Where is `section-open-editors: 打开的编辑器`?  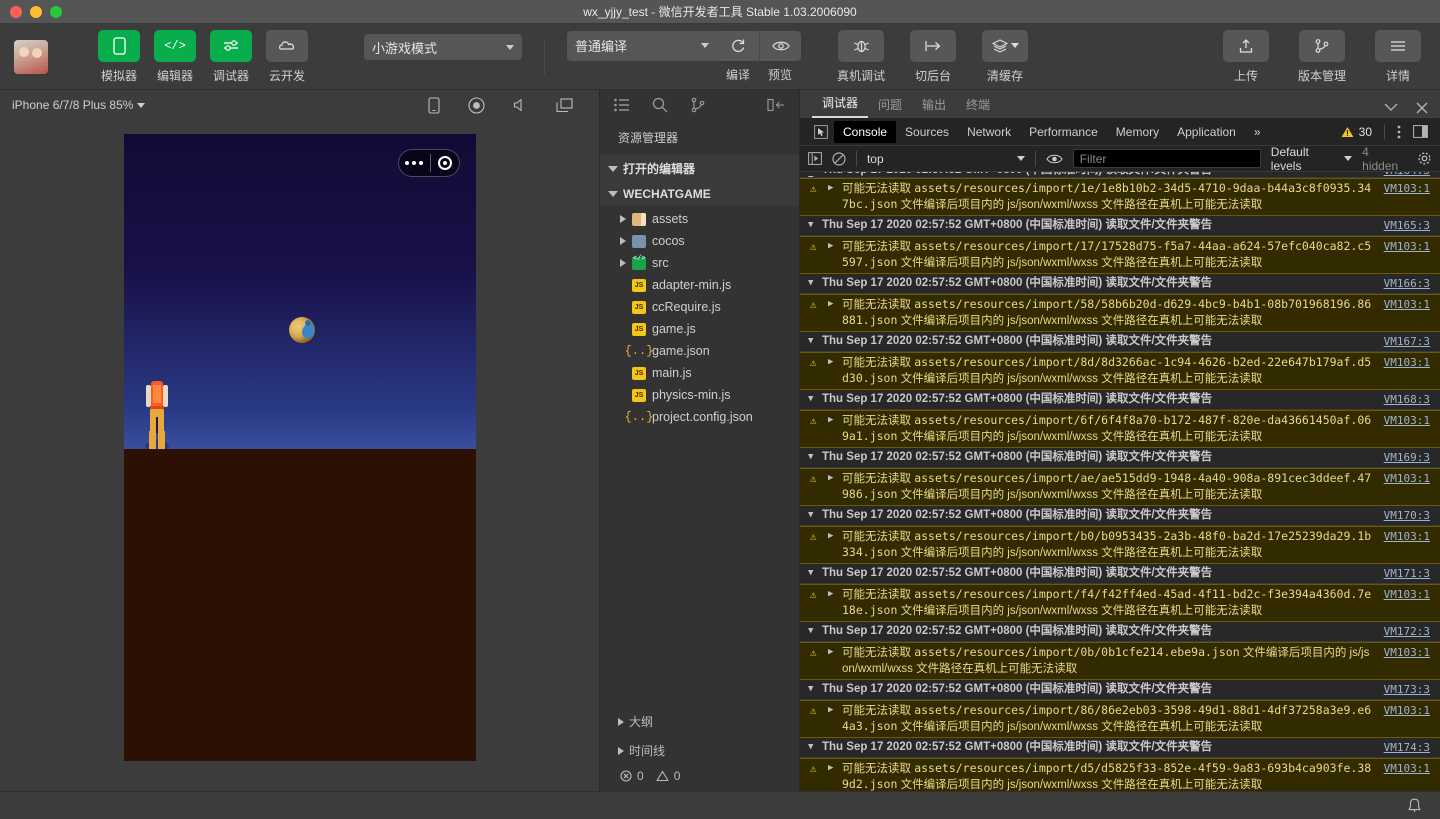 section-open-editors: 打开的编辑器 is located at coordinates (699, 168).